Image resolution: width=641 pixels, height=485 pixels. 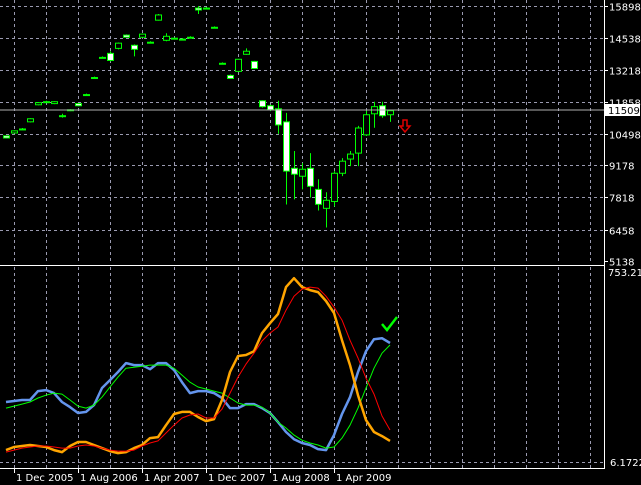 I want to click on time-tick-label: 1 Apr 2009, so click(x=363, y=478).